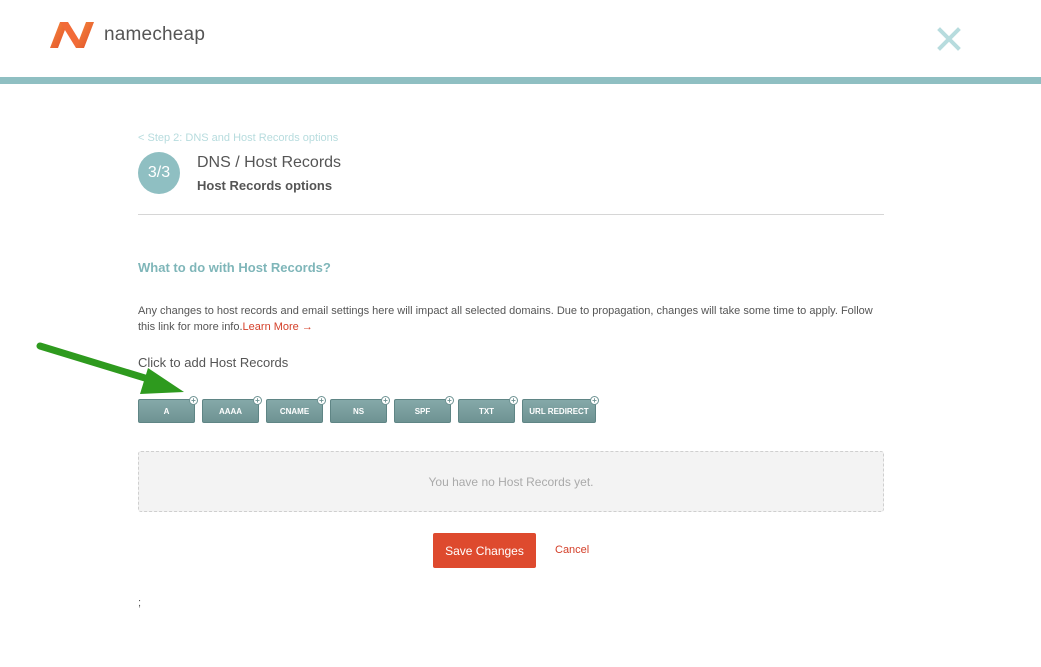 The image size is (1041, 667). I want to click on record-button-label: URL REDIRECT, so click(559, 411).